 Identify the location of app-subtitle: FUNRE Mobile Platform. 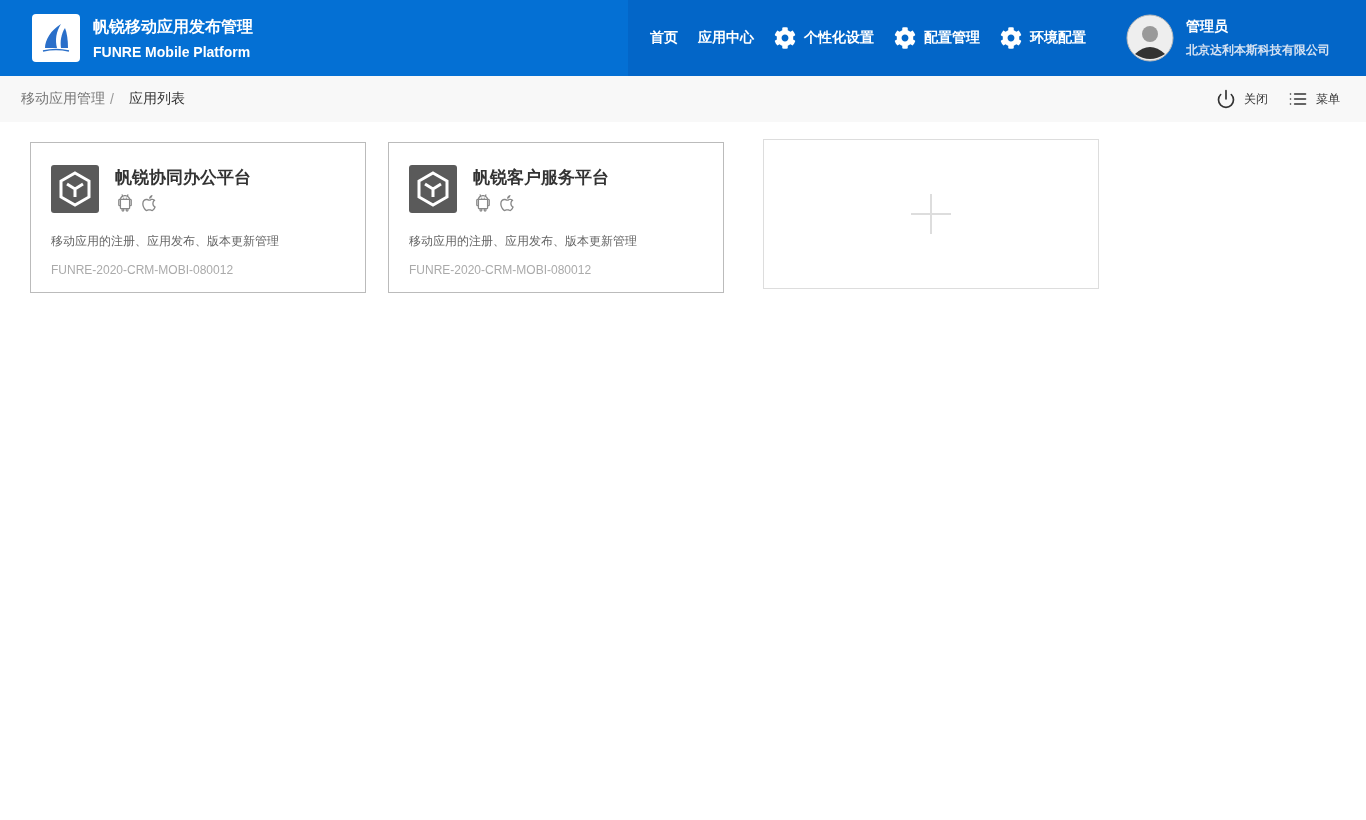
(172, 51).